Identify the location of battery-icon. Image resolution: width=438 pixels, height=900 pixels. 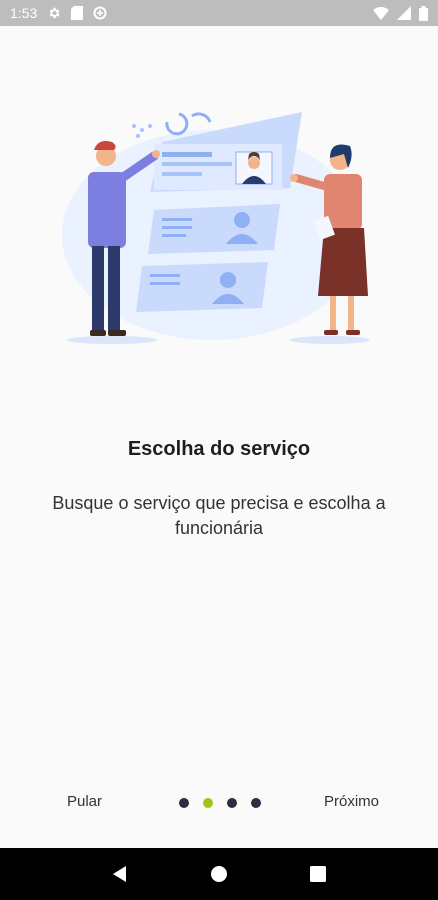
(423, 13).